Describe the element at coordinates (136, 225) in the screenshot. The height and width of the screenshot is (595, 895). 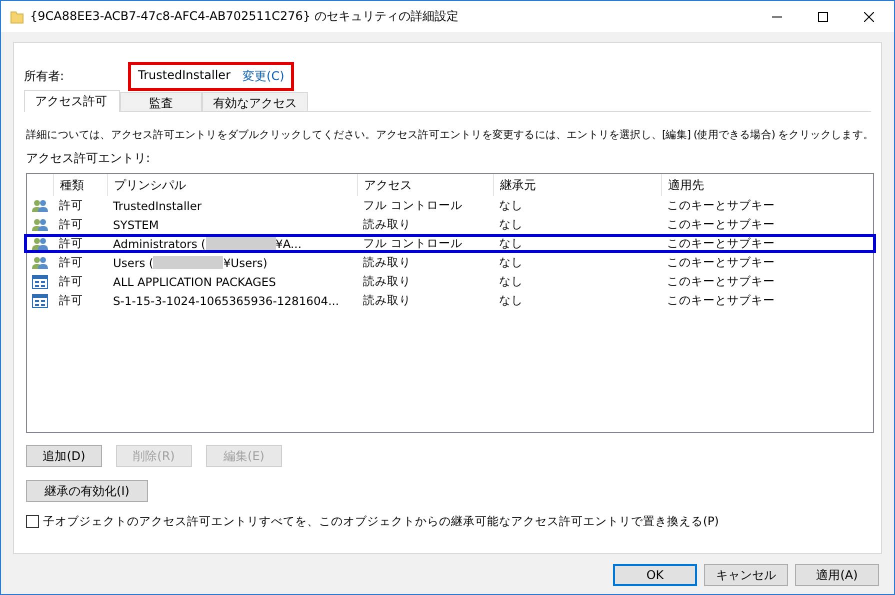
I see `table-cell: SYSTEM` at that location.